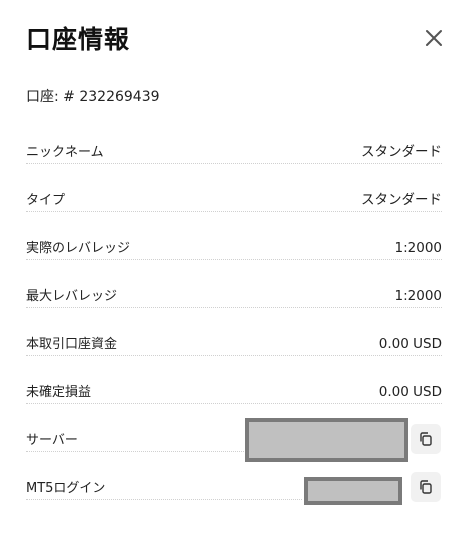 This screenshot has height=535, width=467. What do you see at coordinates (59, 392) in the screenshot?
I see `row-label: 未確定損益` at bounding box center [59, 392].